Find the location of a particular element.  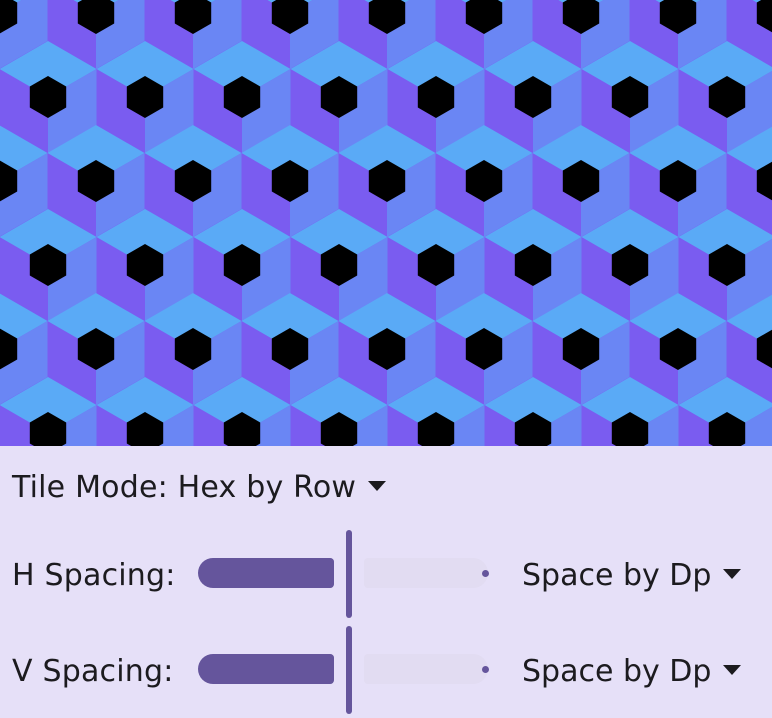

v-spacing-row: V Spacing: Space by Dp is located at coordinates (386, 672).